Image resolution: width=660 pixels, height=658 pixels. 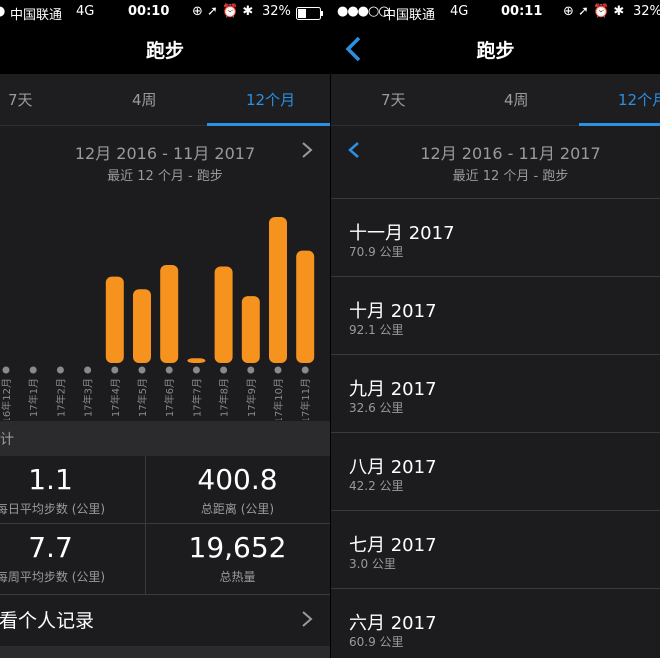 I want to click on chart-tick-label: 17年4月, so click(x=115, y=397).